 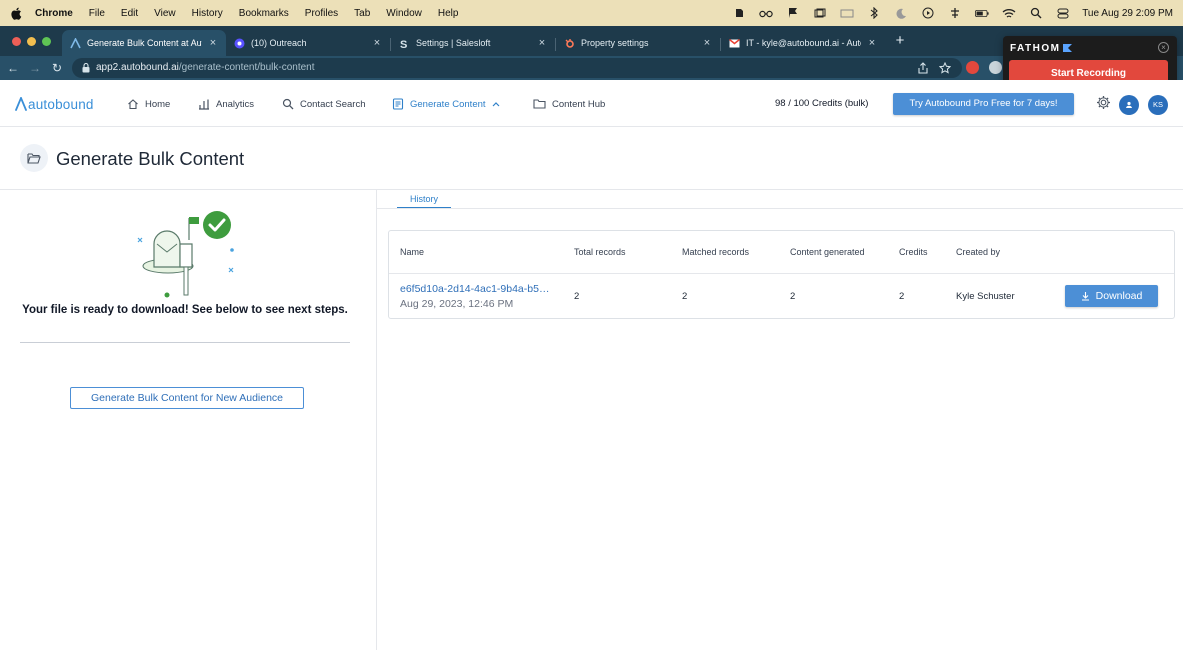 What do you see at coordinates (901, 13) in the screenshot?
I see `moon-icon` at bounding box center [901, 13].